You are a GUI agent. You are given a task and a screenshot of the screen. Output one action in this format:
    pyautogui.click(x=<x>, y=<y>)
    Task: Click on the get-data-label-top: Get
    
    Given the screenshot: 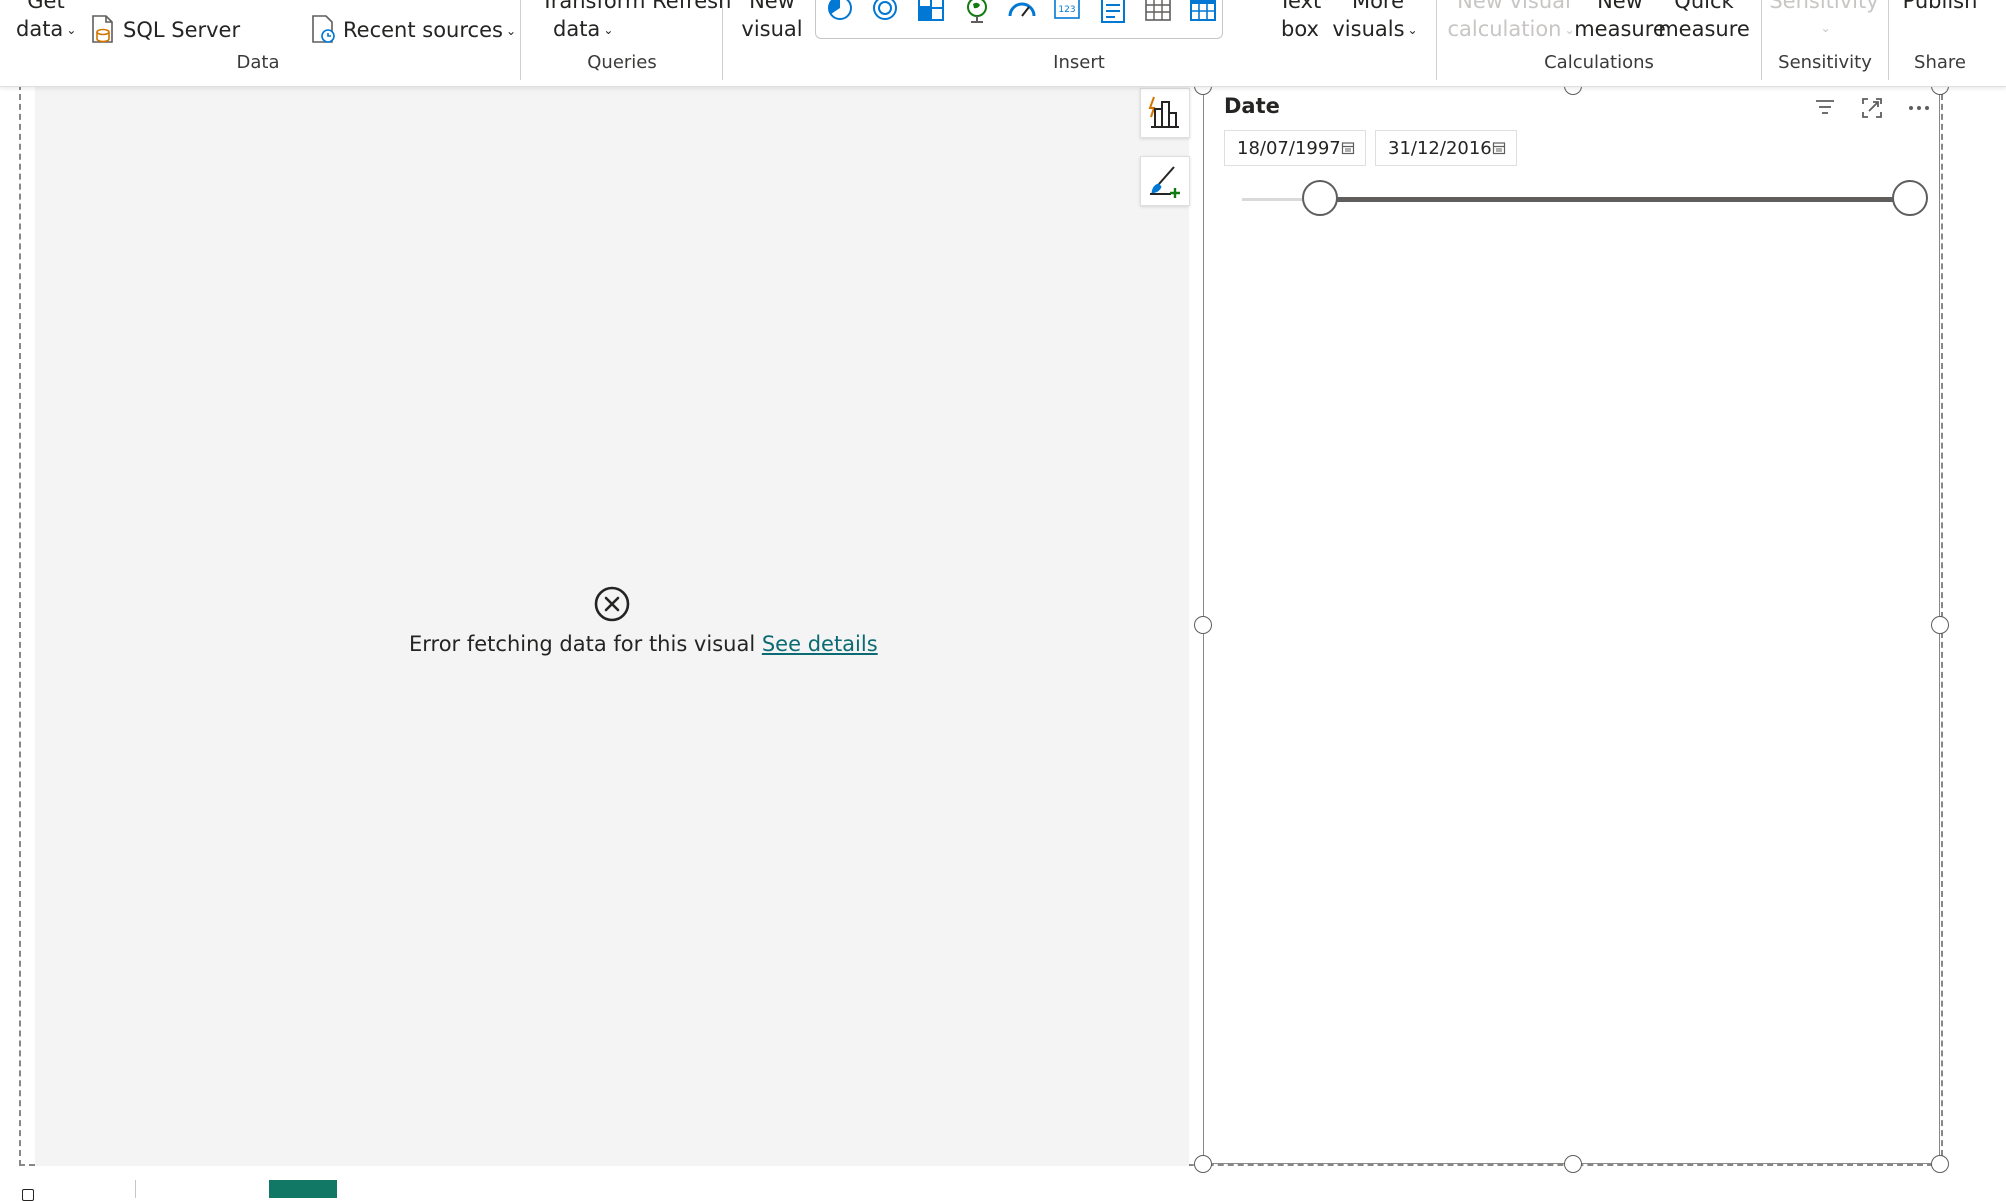 What is the action you would take?
    pyautogui.click(x=45, y=7)
    